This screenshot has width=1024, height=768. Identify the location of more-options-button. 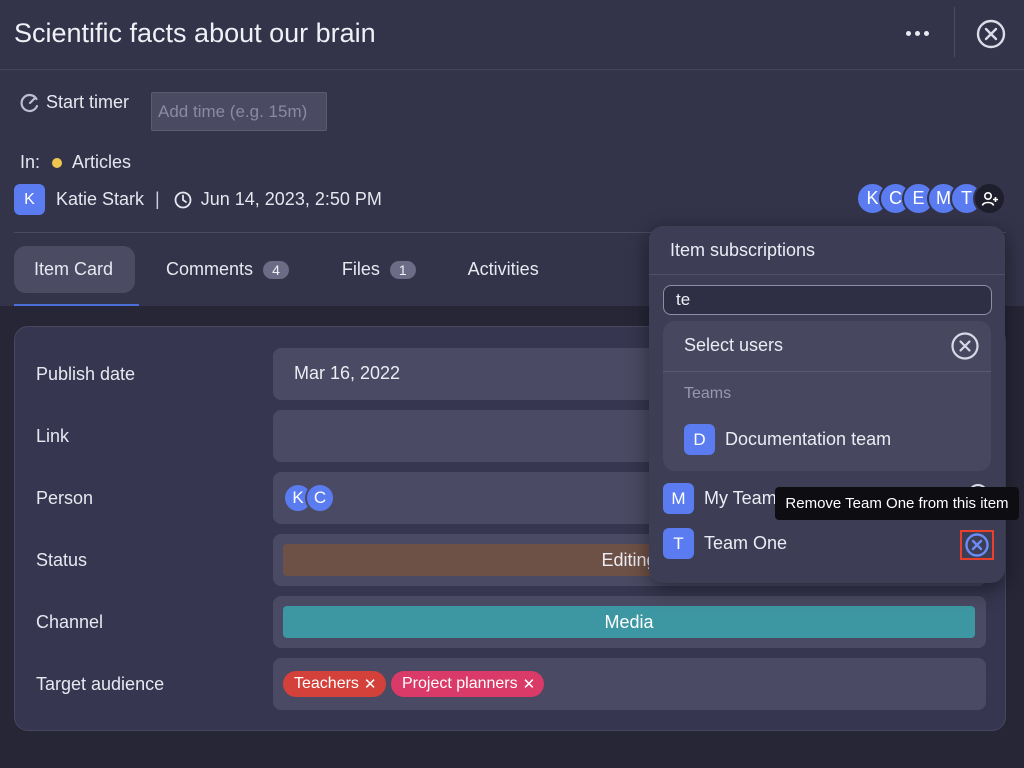
(917, 33).